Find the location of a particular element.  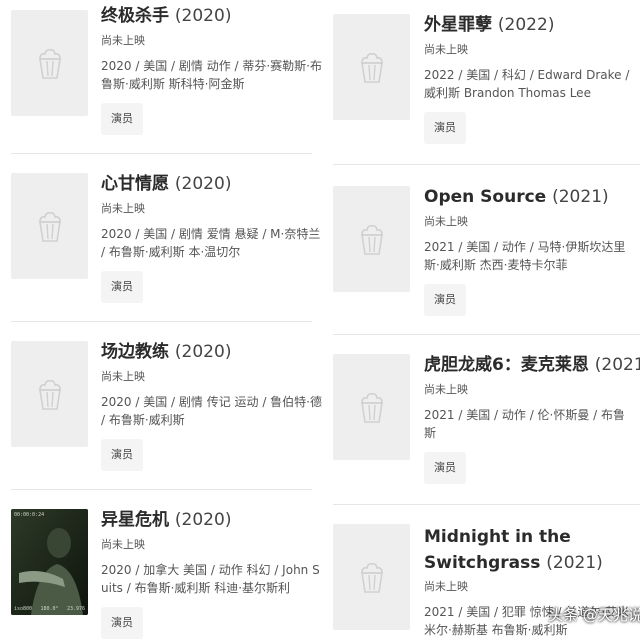

movie-title: 异星危机 (2020) is located at coordinates (206, 520).